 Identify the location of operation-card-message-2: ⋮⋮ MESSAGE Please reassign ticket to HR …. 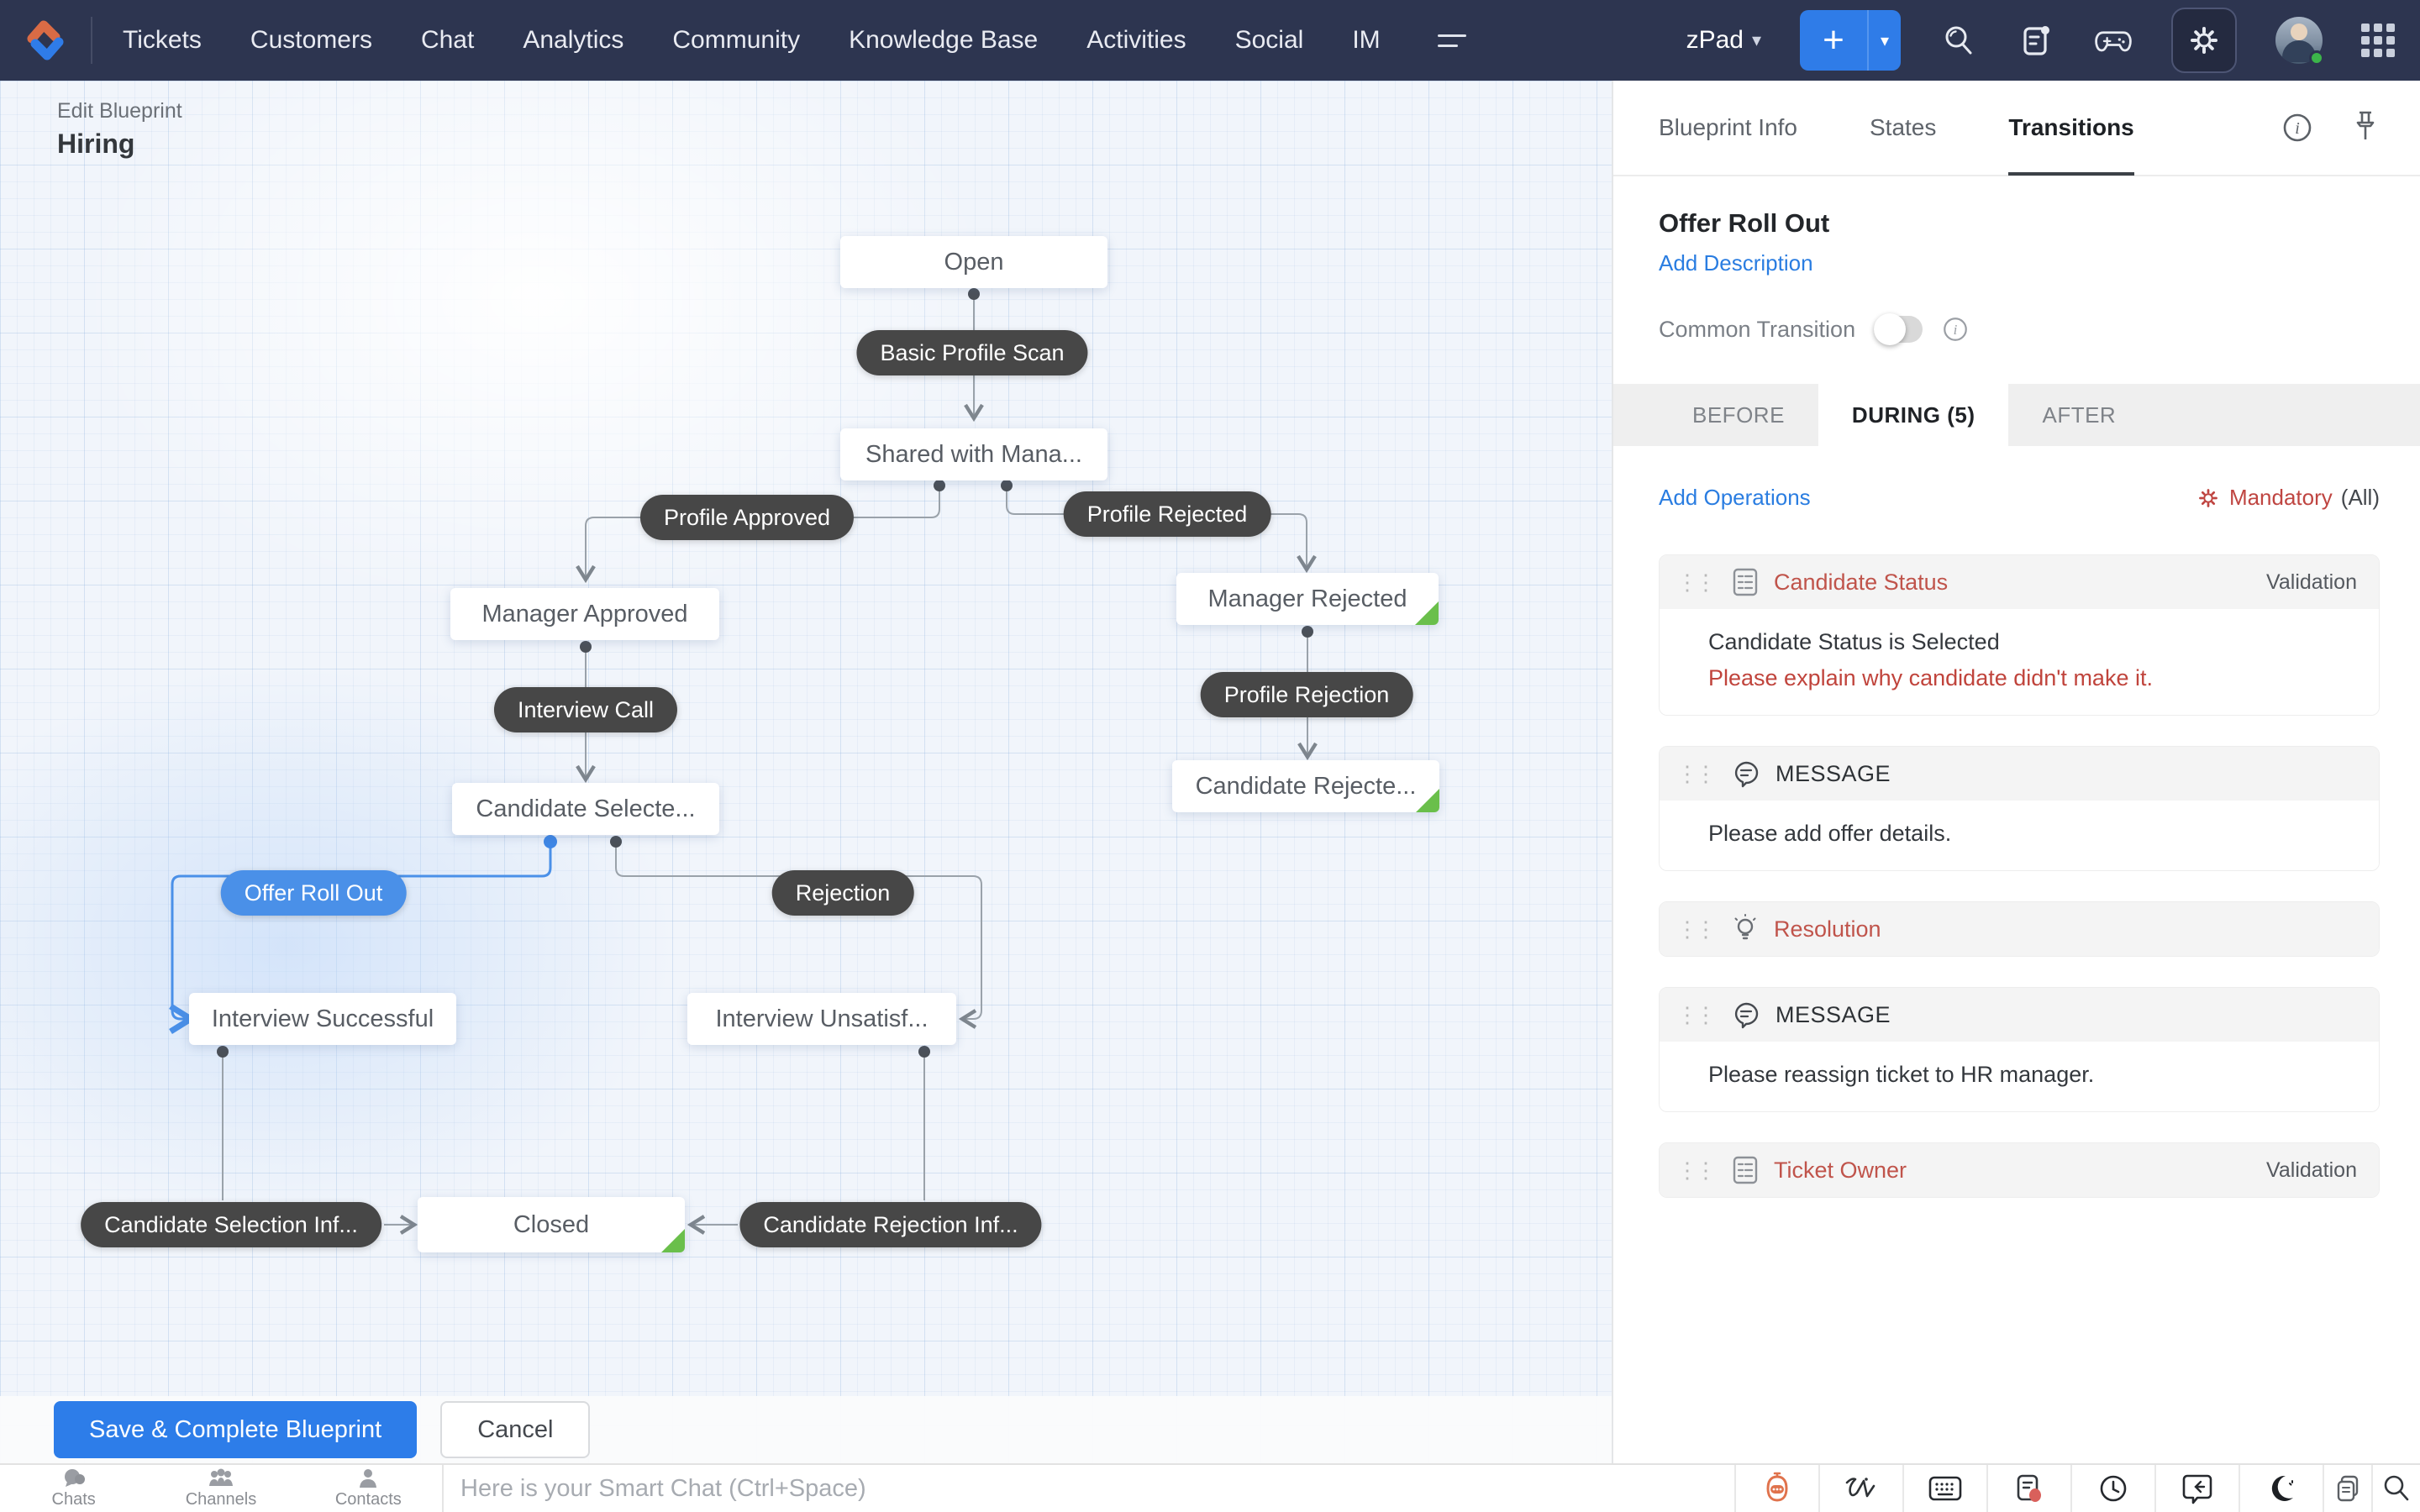
(2020, 1049).